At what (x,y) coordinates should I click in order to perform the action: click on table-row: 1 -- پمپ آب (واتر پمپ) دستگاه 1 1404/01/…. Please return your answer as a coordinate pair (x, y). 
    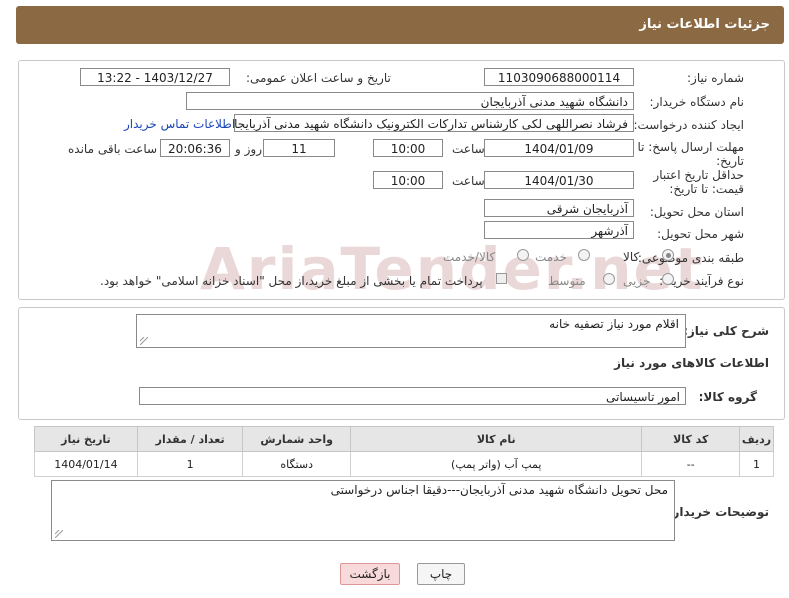
    Looking at the image, I should click on (404, 464).